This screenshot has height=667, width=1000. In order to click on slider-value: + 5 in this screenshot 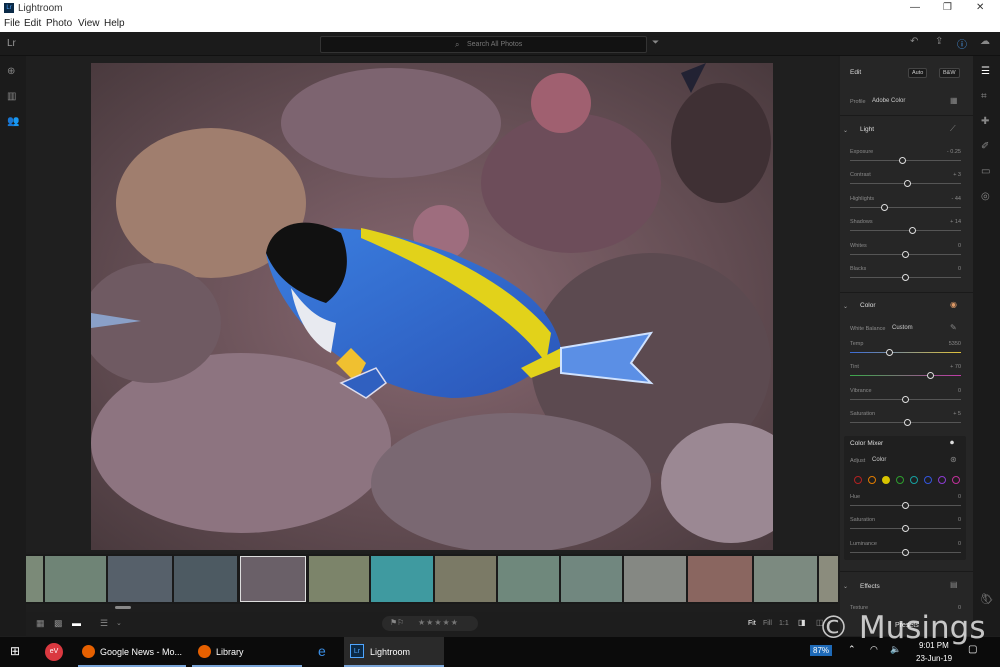, I will do `click(957, 414)`.